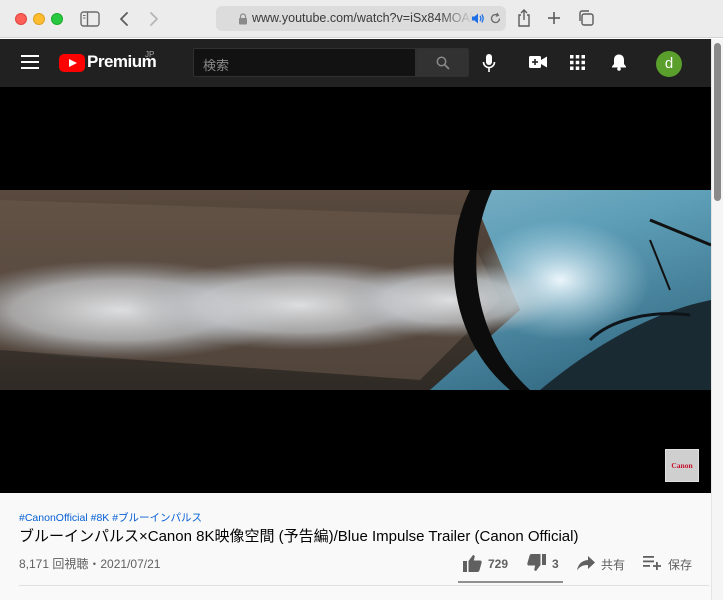 The image size is (723, 600). I want to click on close-window-button, so click(21, 19).